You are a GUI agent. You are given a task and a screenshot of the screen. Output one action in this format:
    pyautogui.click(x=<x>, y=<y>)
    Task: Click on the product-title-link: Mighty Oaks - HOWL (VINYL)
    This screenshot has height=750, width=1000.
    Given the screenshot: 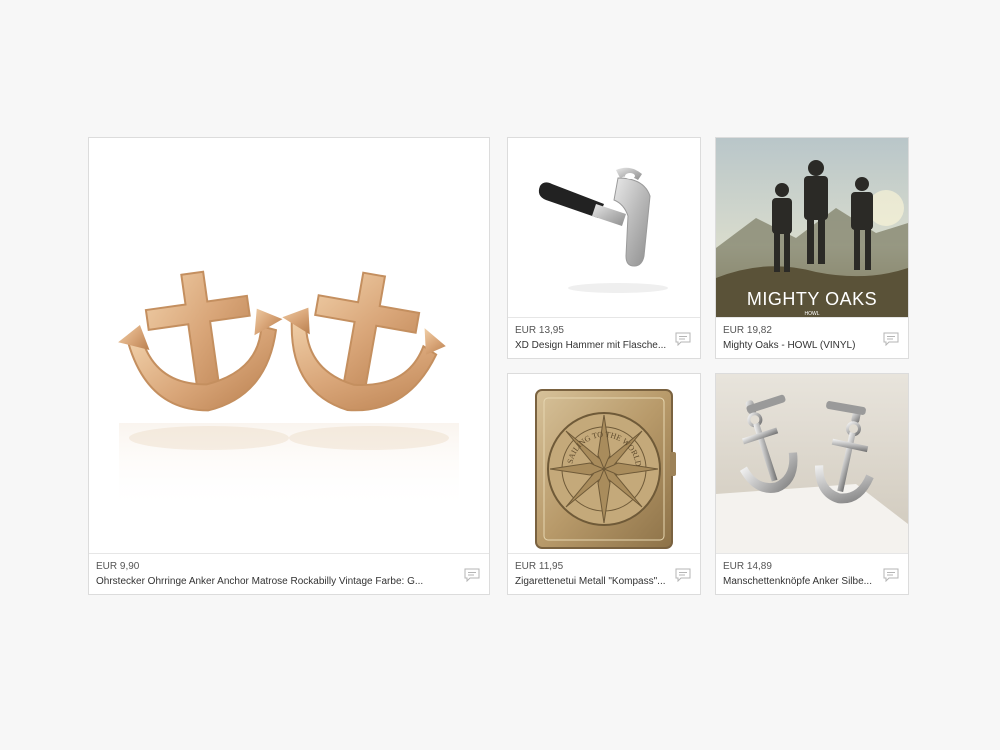 What is the action you would take?
    pyautogui.click(x=799, y=345)
    